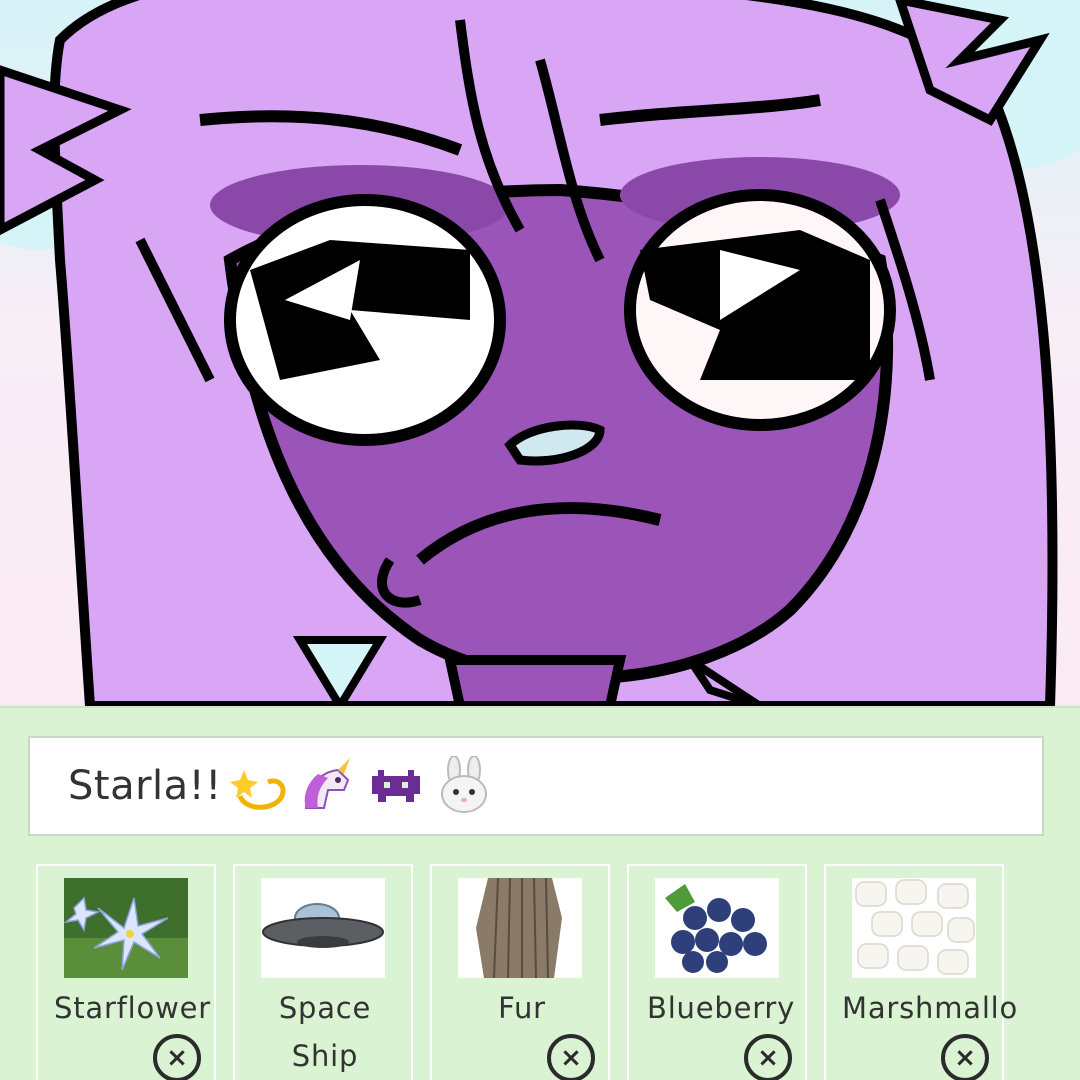  What do you see at coordinates (914, 928) in the screenshot?
I see `marshmallow-photo-icon` at bounding box center [914, 928].